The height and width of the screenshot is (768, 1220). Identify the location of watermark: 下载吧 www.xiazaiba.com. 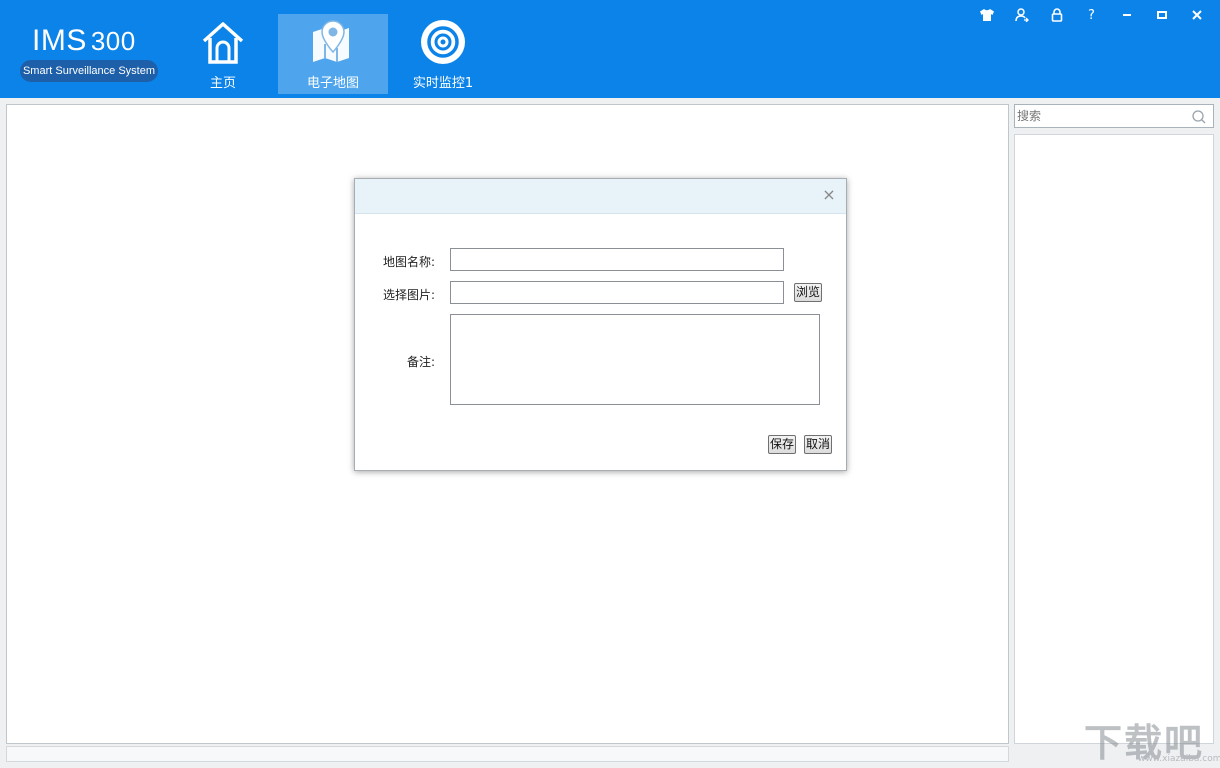
(1148, 738).